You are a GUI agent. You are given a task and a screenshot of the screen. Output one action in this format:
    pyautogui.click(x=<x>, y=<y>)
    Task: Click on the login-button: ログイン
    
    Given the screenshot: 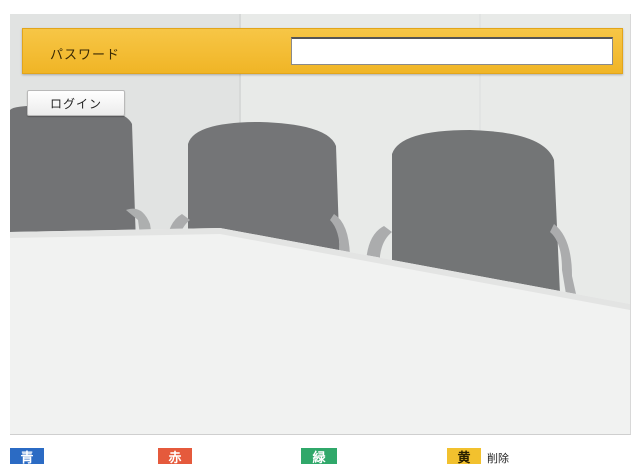 What is the action you would take?
    pyautogui.click(x=76, y=103)
    